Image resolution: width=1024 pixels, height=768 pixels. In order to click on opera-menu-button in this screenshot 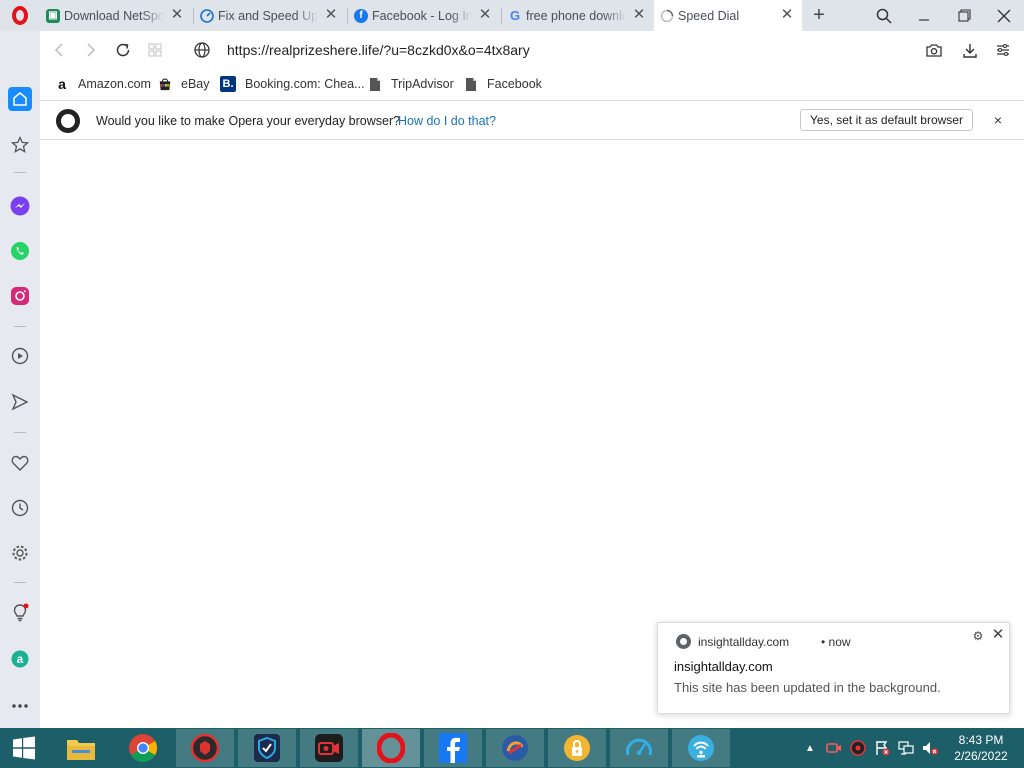, I will do `click(20, 15)`.